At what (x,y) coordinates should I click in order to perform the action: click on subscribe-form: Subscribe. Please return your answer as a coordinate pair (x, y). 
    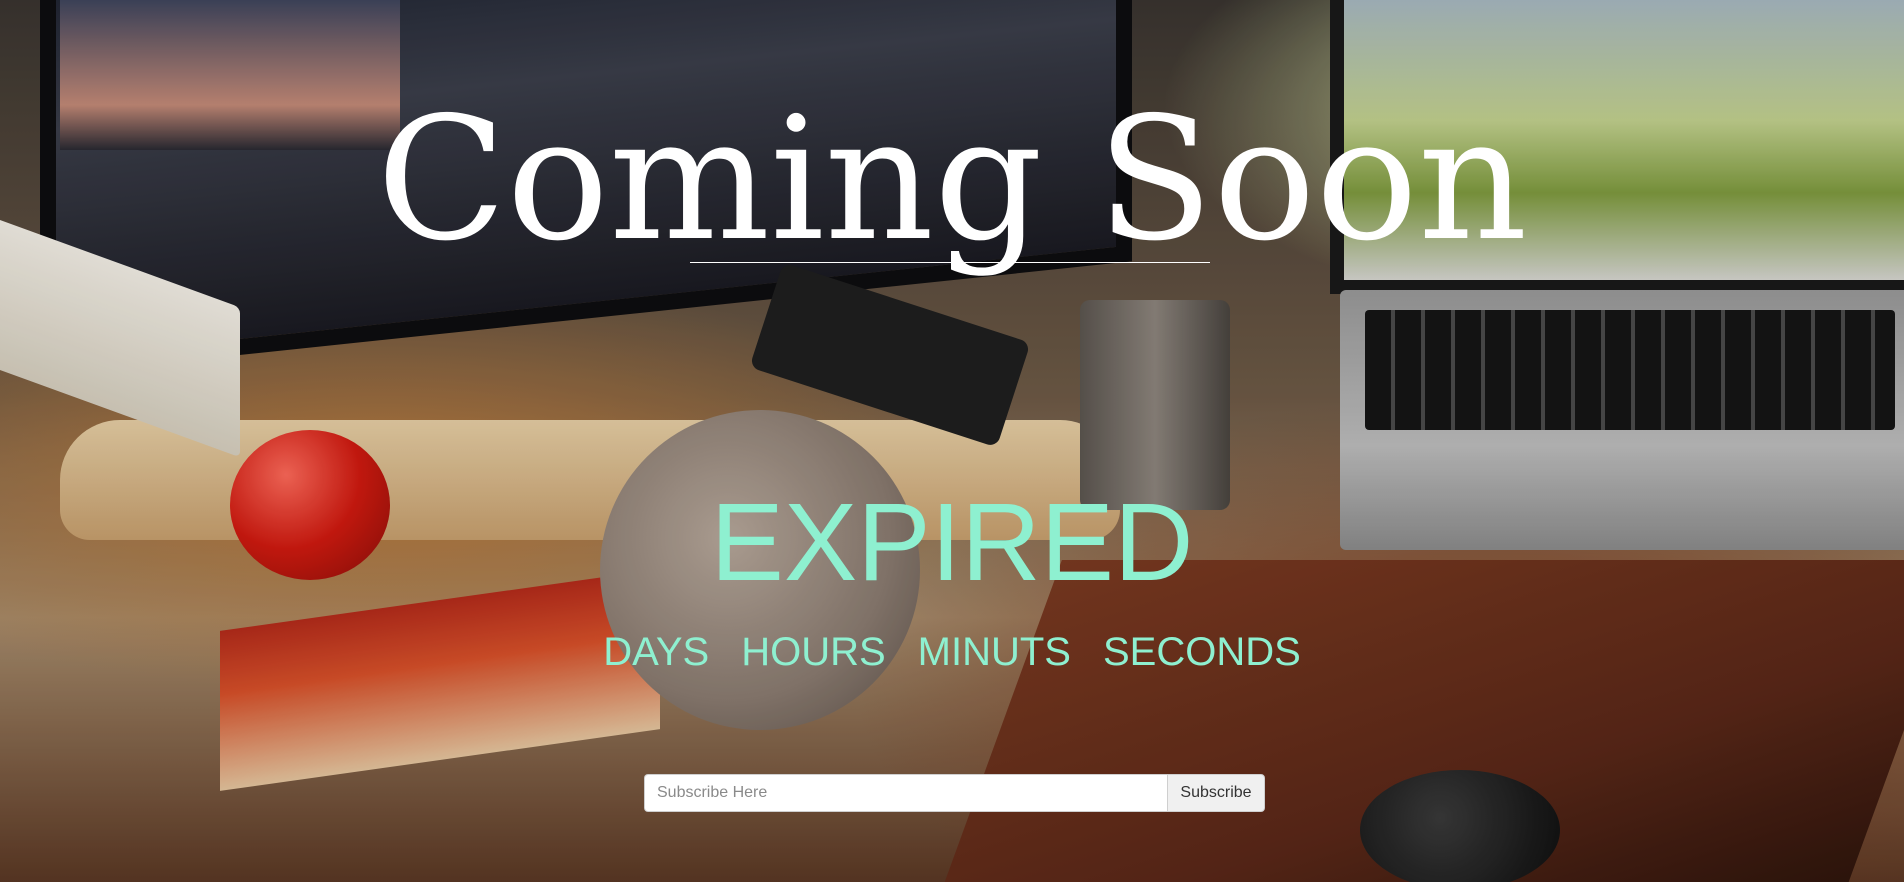
    Looking at the image, I should click on (954, 793).